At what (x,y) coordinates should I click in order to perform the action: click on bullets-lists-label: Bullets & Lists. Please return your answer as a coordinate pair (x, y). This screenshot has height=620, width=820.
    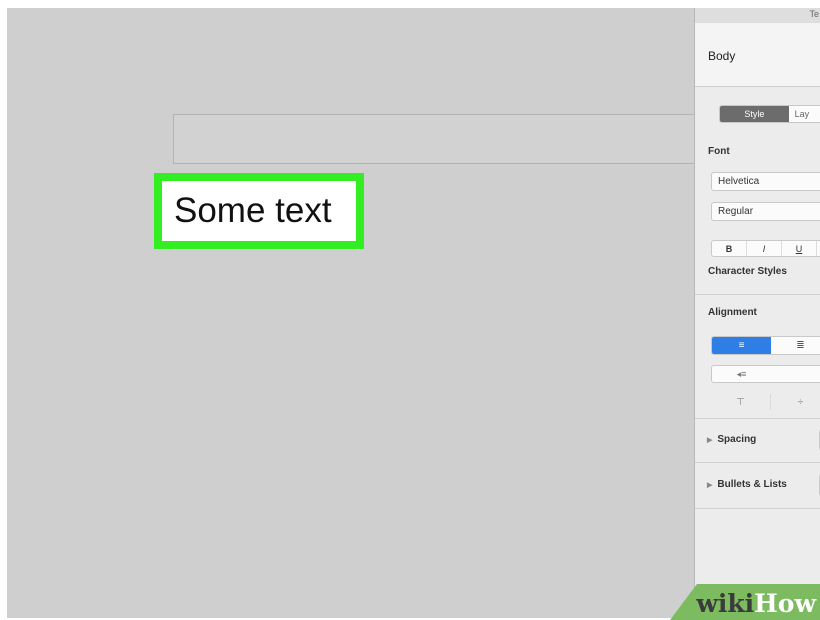
    Looking at the image, I should click on (752, 484).